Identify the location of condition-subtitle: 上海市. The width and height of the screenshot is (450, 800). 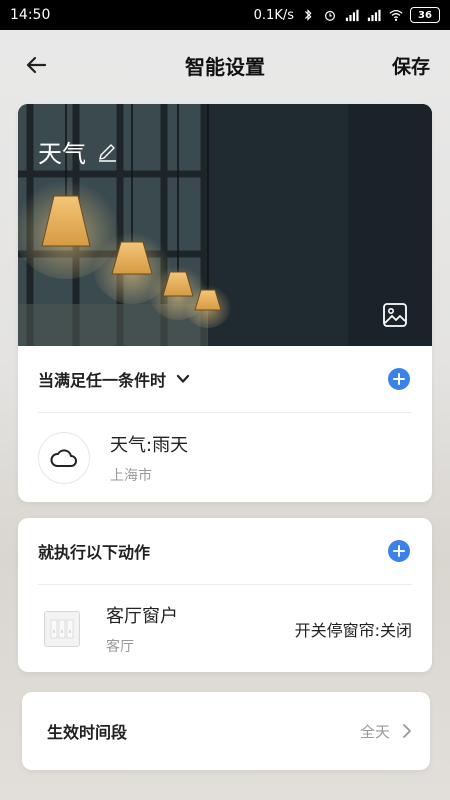
(131, 476).